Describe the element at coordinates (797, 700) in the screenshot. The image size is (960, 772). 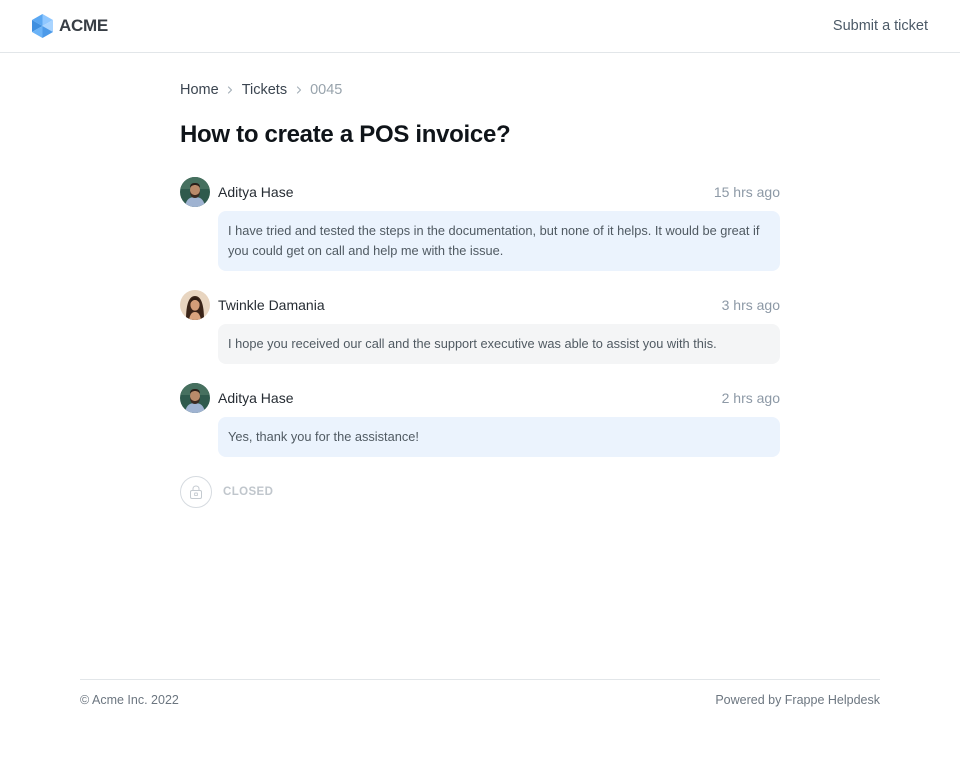
I see `powered-by-link: Powered by Frappe Helpdesk` at that location.